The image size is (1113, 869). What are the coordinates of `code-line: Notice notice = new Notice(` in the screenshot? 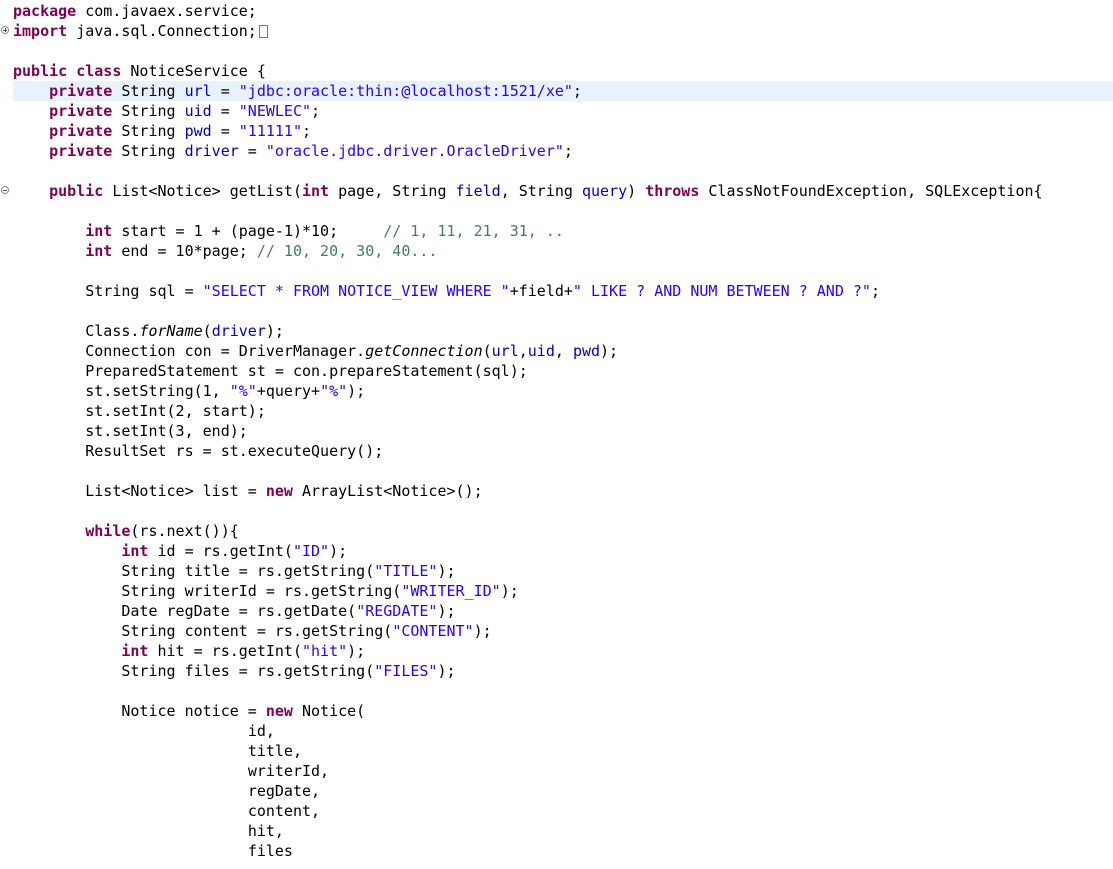 It's located at (243, 711).